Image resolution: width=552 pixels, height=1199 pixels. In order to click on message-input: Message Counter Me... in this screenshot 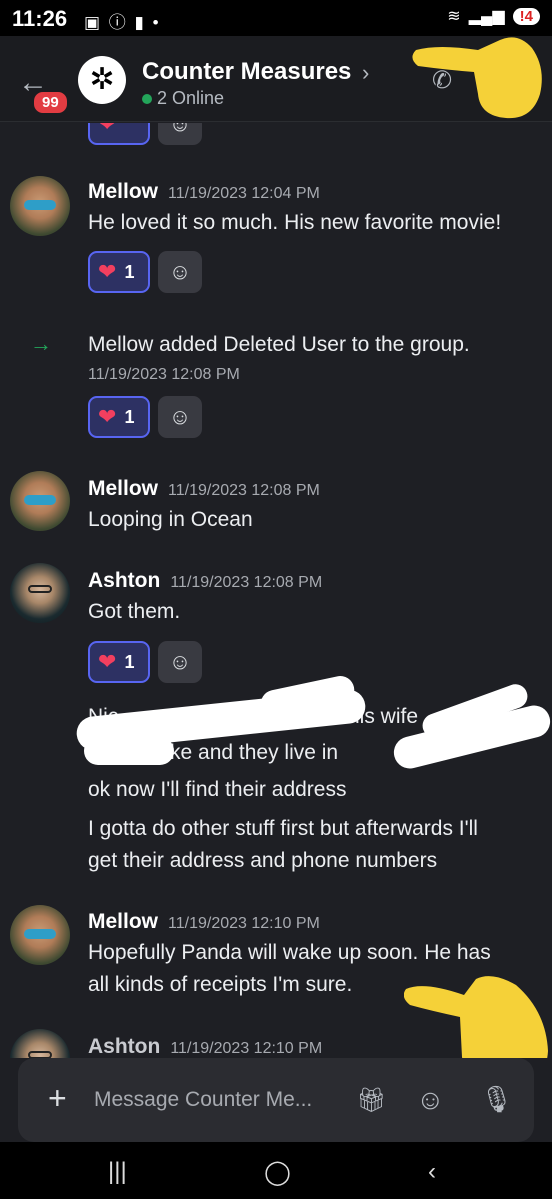, I will do `click(203, 1100)`.